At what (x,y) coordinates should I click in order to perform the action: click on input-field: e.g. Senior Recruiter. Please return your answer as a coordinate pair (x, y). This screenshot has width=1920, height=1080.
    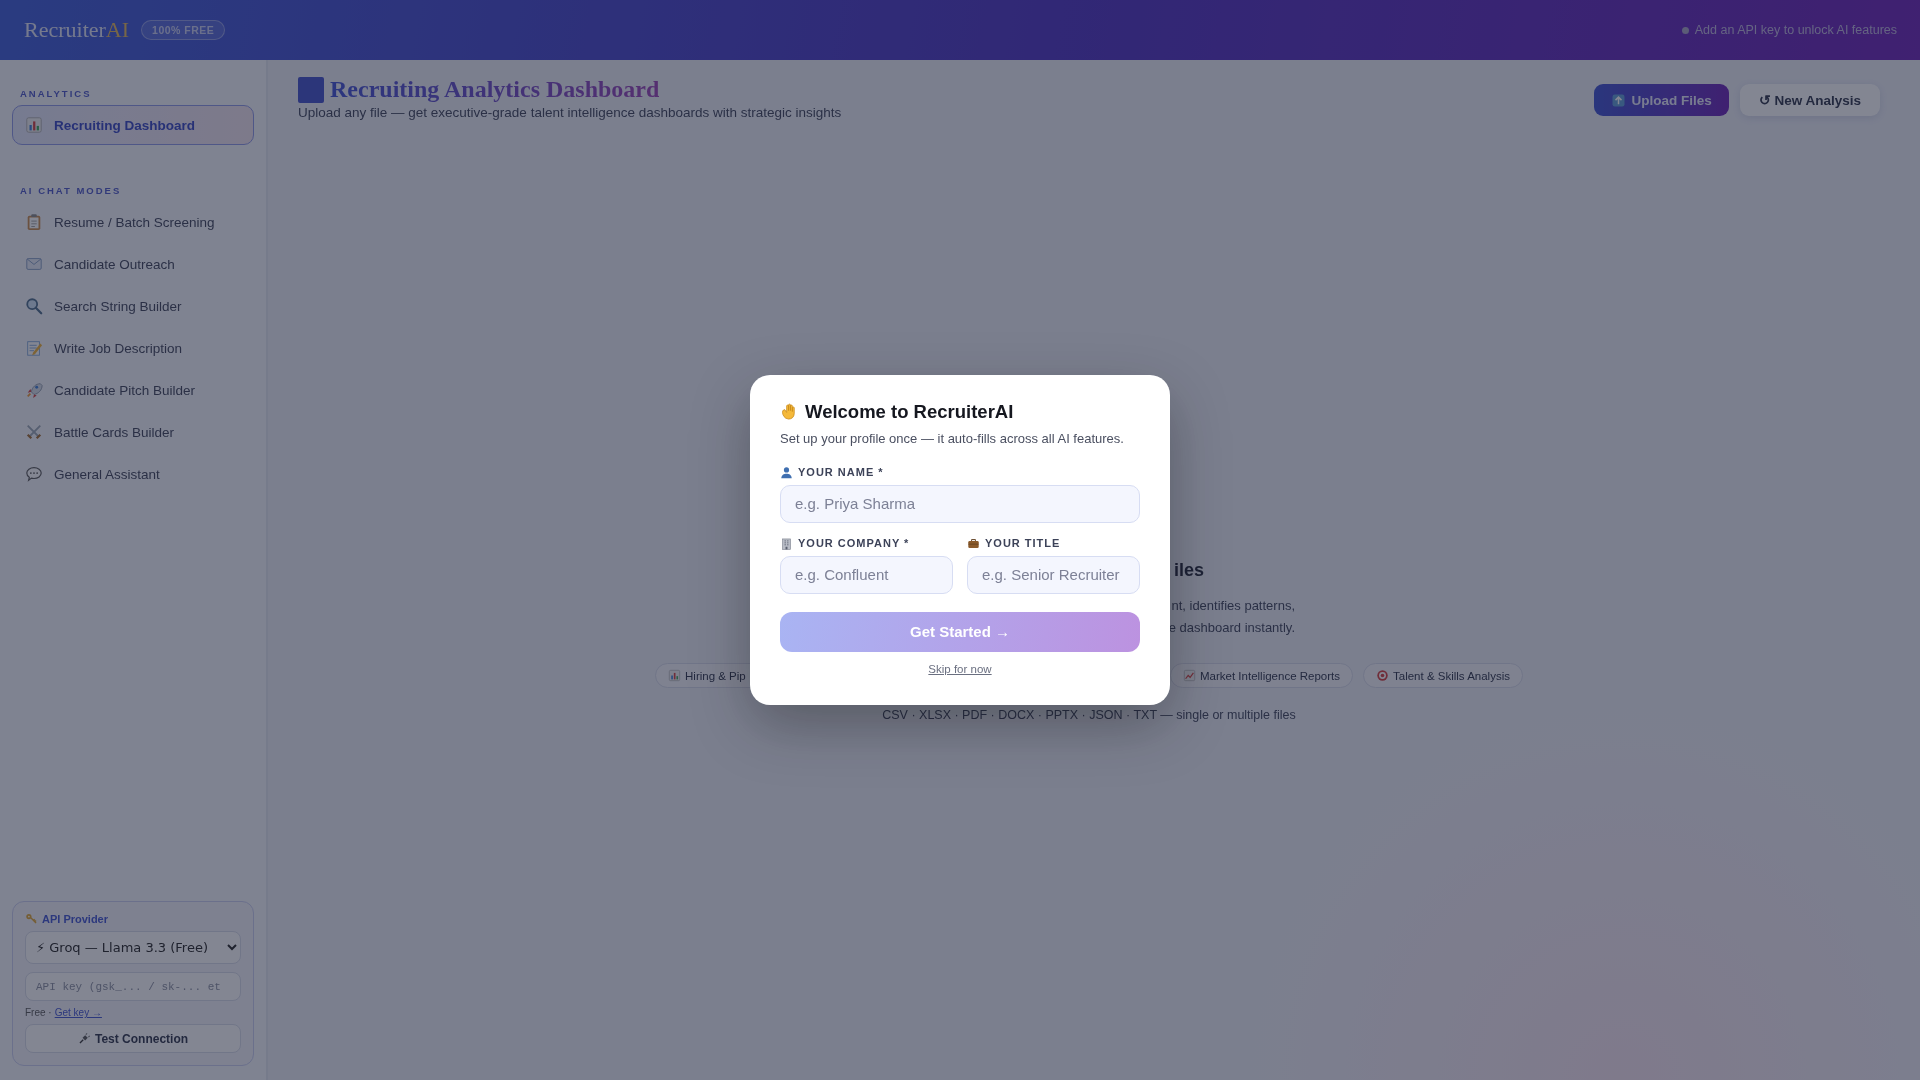
    Looking at the image, I should click on (1053, 574).